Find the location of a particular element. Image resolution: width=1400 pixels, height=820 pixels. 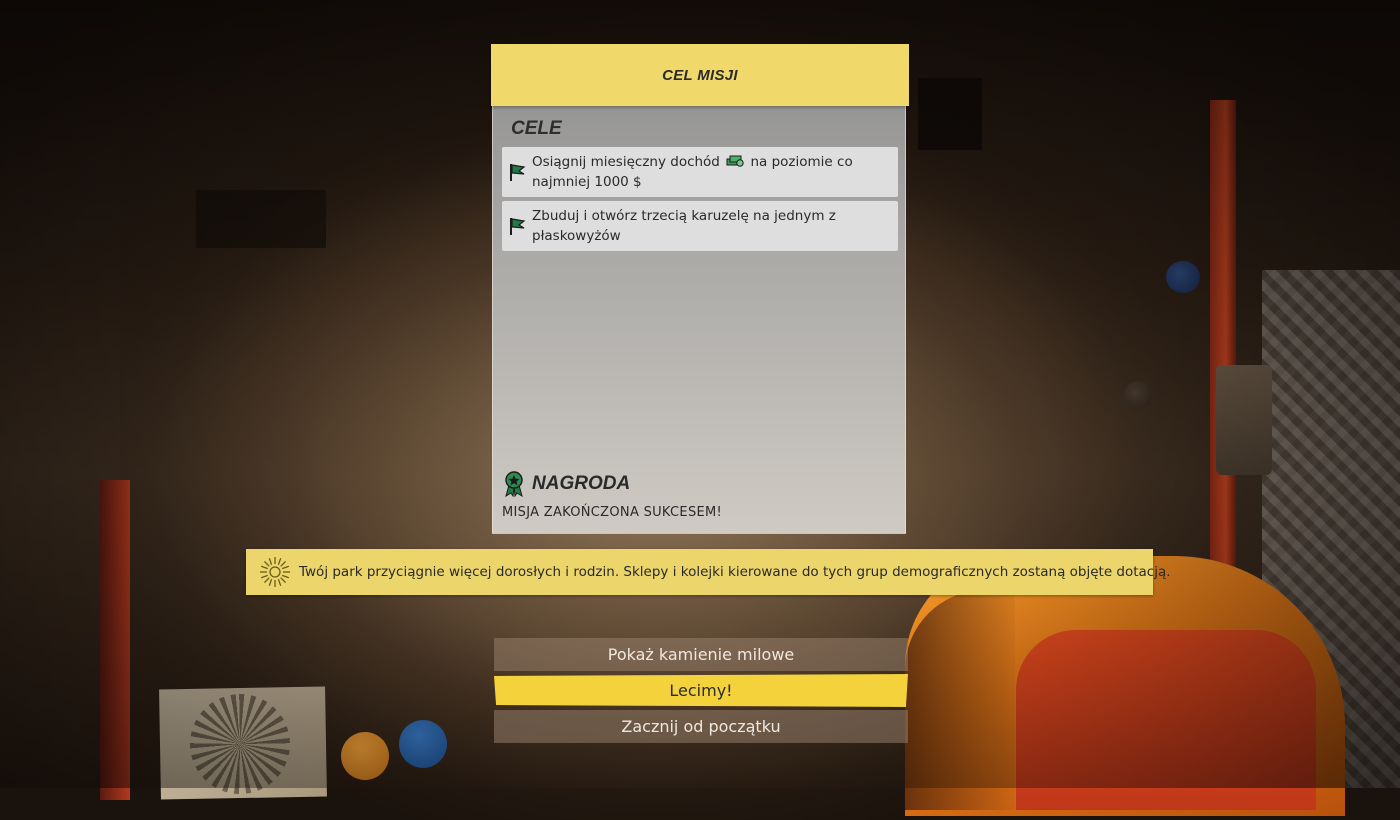

blue-pin is located at coordinates (1183, 277).